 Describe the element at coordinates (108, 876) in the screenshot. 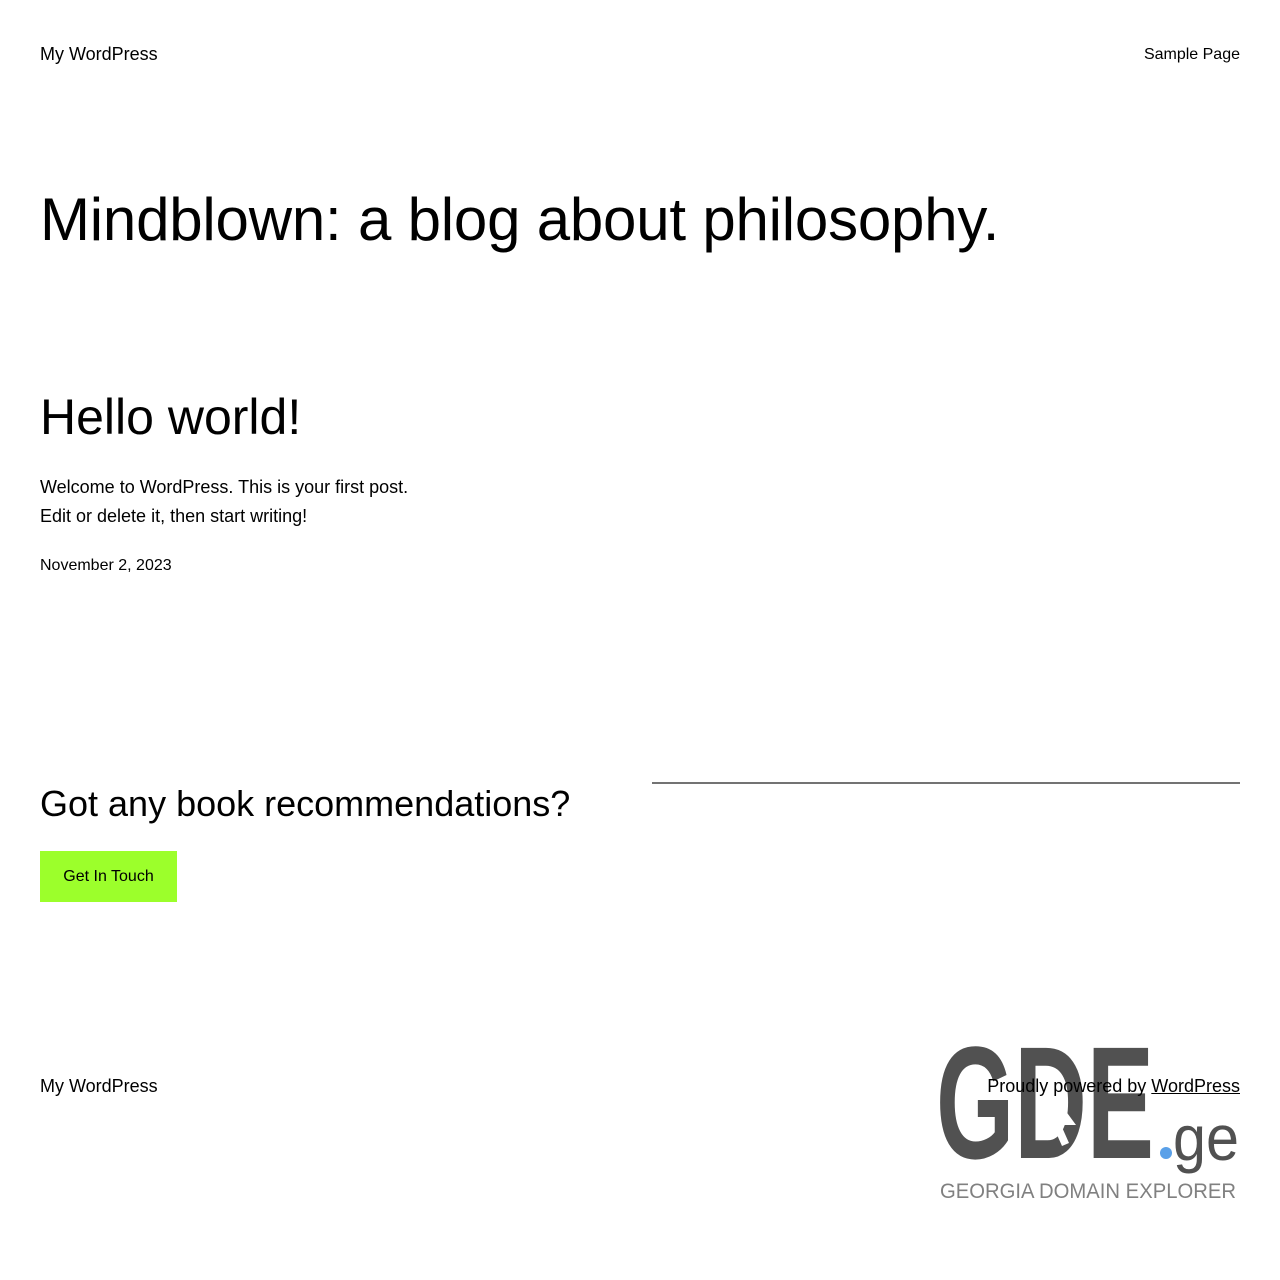

I see `get-in-touch-button: Get In Touch` at that location.